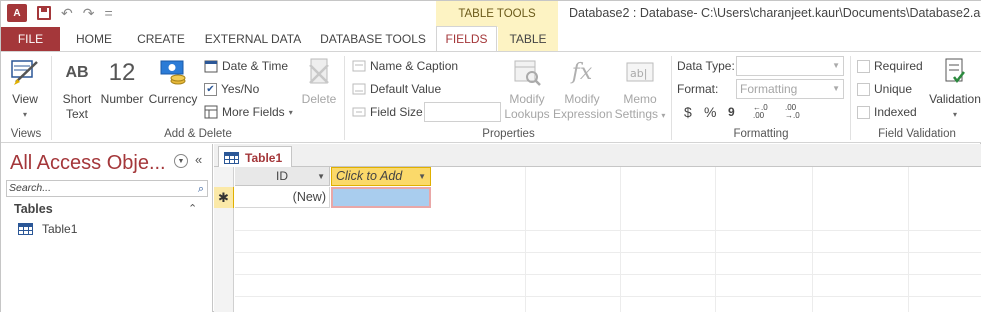 The height and width of the screenshot is (312, 981). I want to click on fx-icon: fx, so click(582, 72).